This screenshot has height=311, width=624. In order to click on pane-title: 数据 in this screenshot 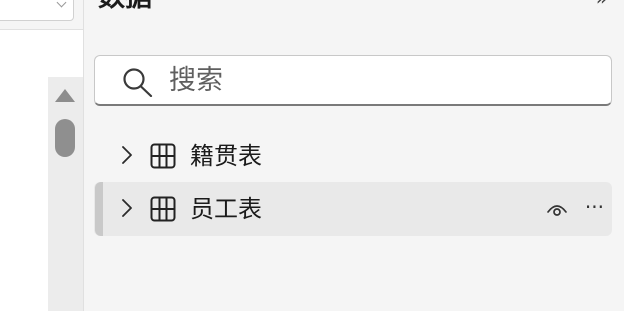, I will do `click(125, 8)`.